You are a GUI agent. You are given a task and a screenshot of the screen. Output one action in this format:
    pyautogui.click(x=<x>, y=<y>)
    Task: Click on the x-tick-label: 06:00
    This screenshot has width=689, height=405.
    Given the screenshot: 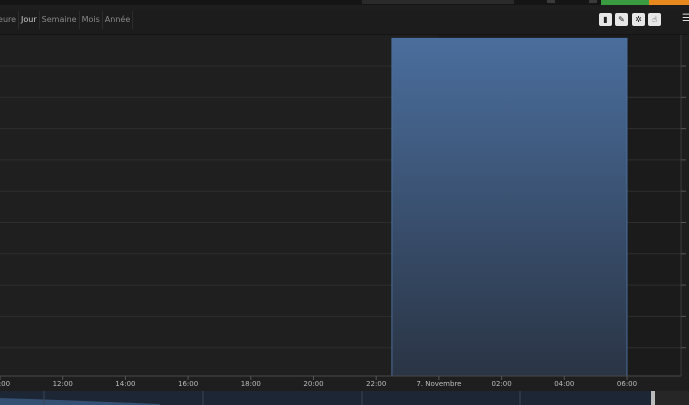 What is the action you would take?
    pyautogui.click(x=627, y=384)
    